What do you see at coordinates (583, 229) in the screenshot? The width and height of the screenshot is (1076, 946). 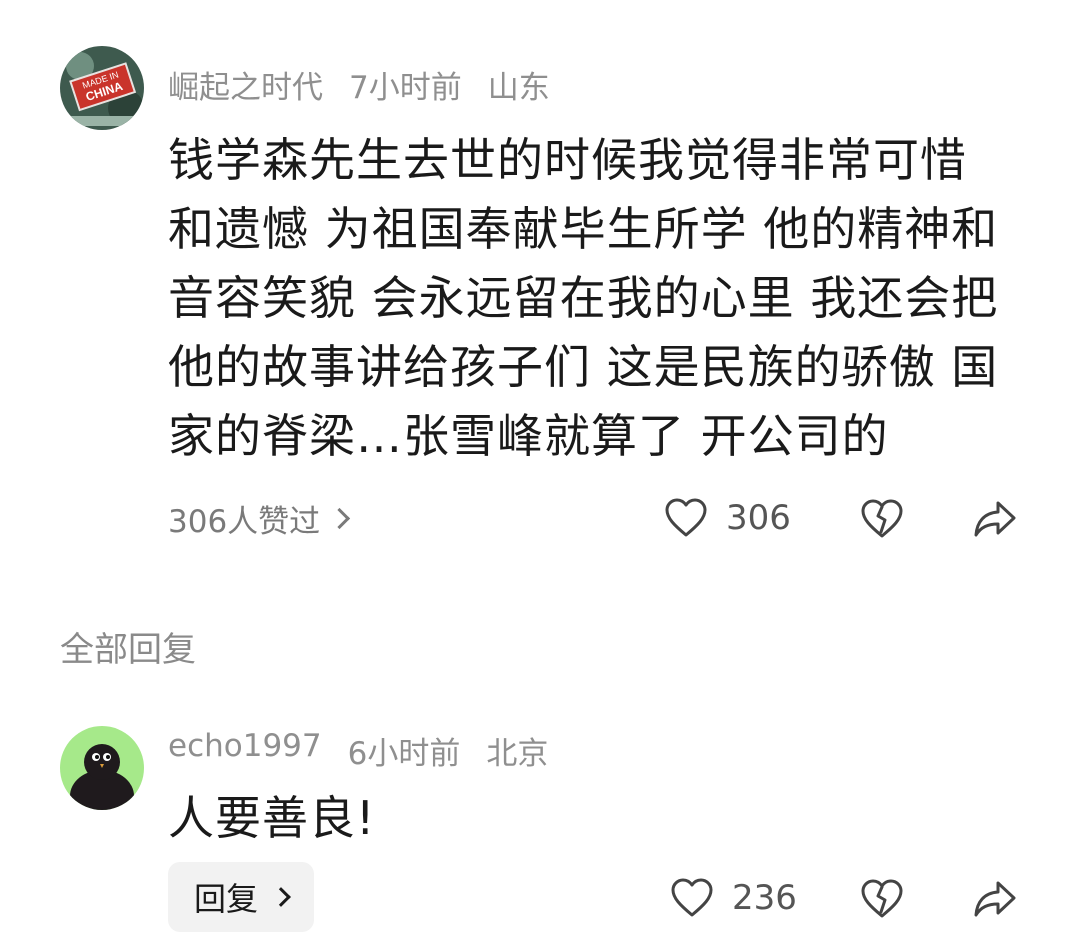 I see `comment-line: 和遗憾 为祖国奉献毕生所学 他的精神和` at bounding box center [583, 229].